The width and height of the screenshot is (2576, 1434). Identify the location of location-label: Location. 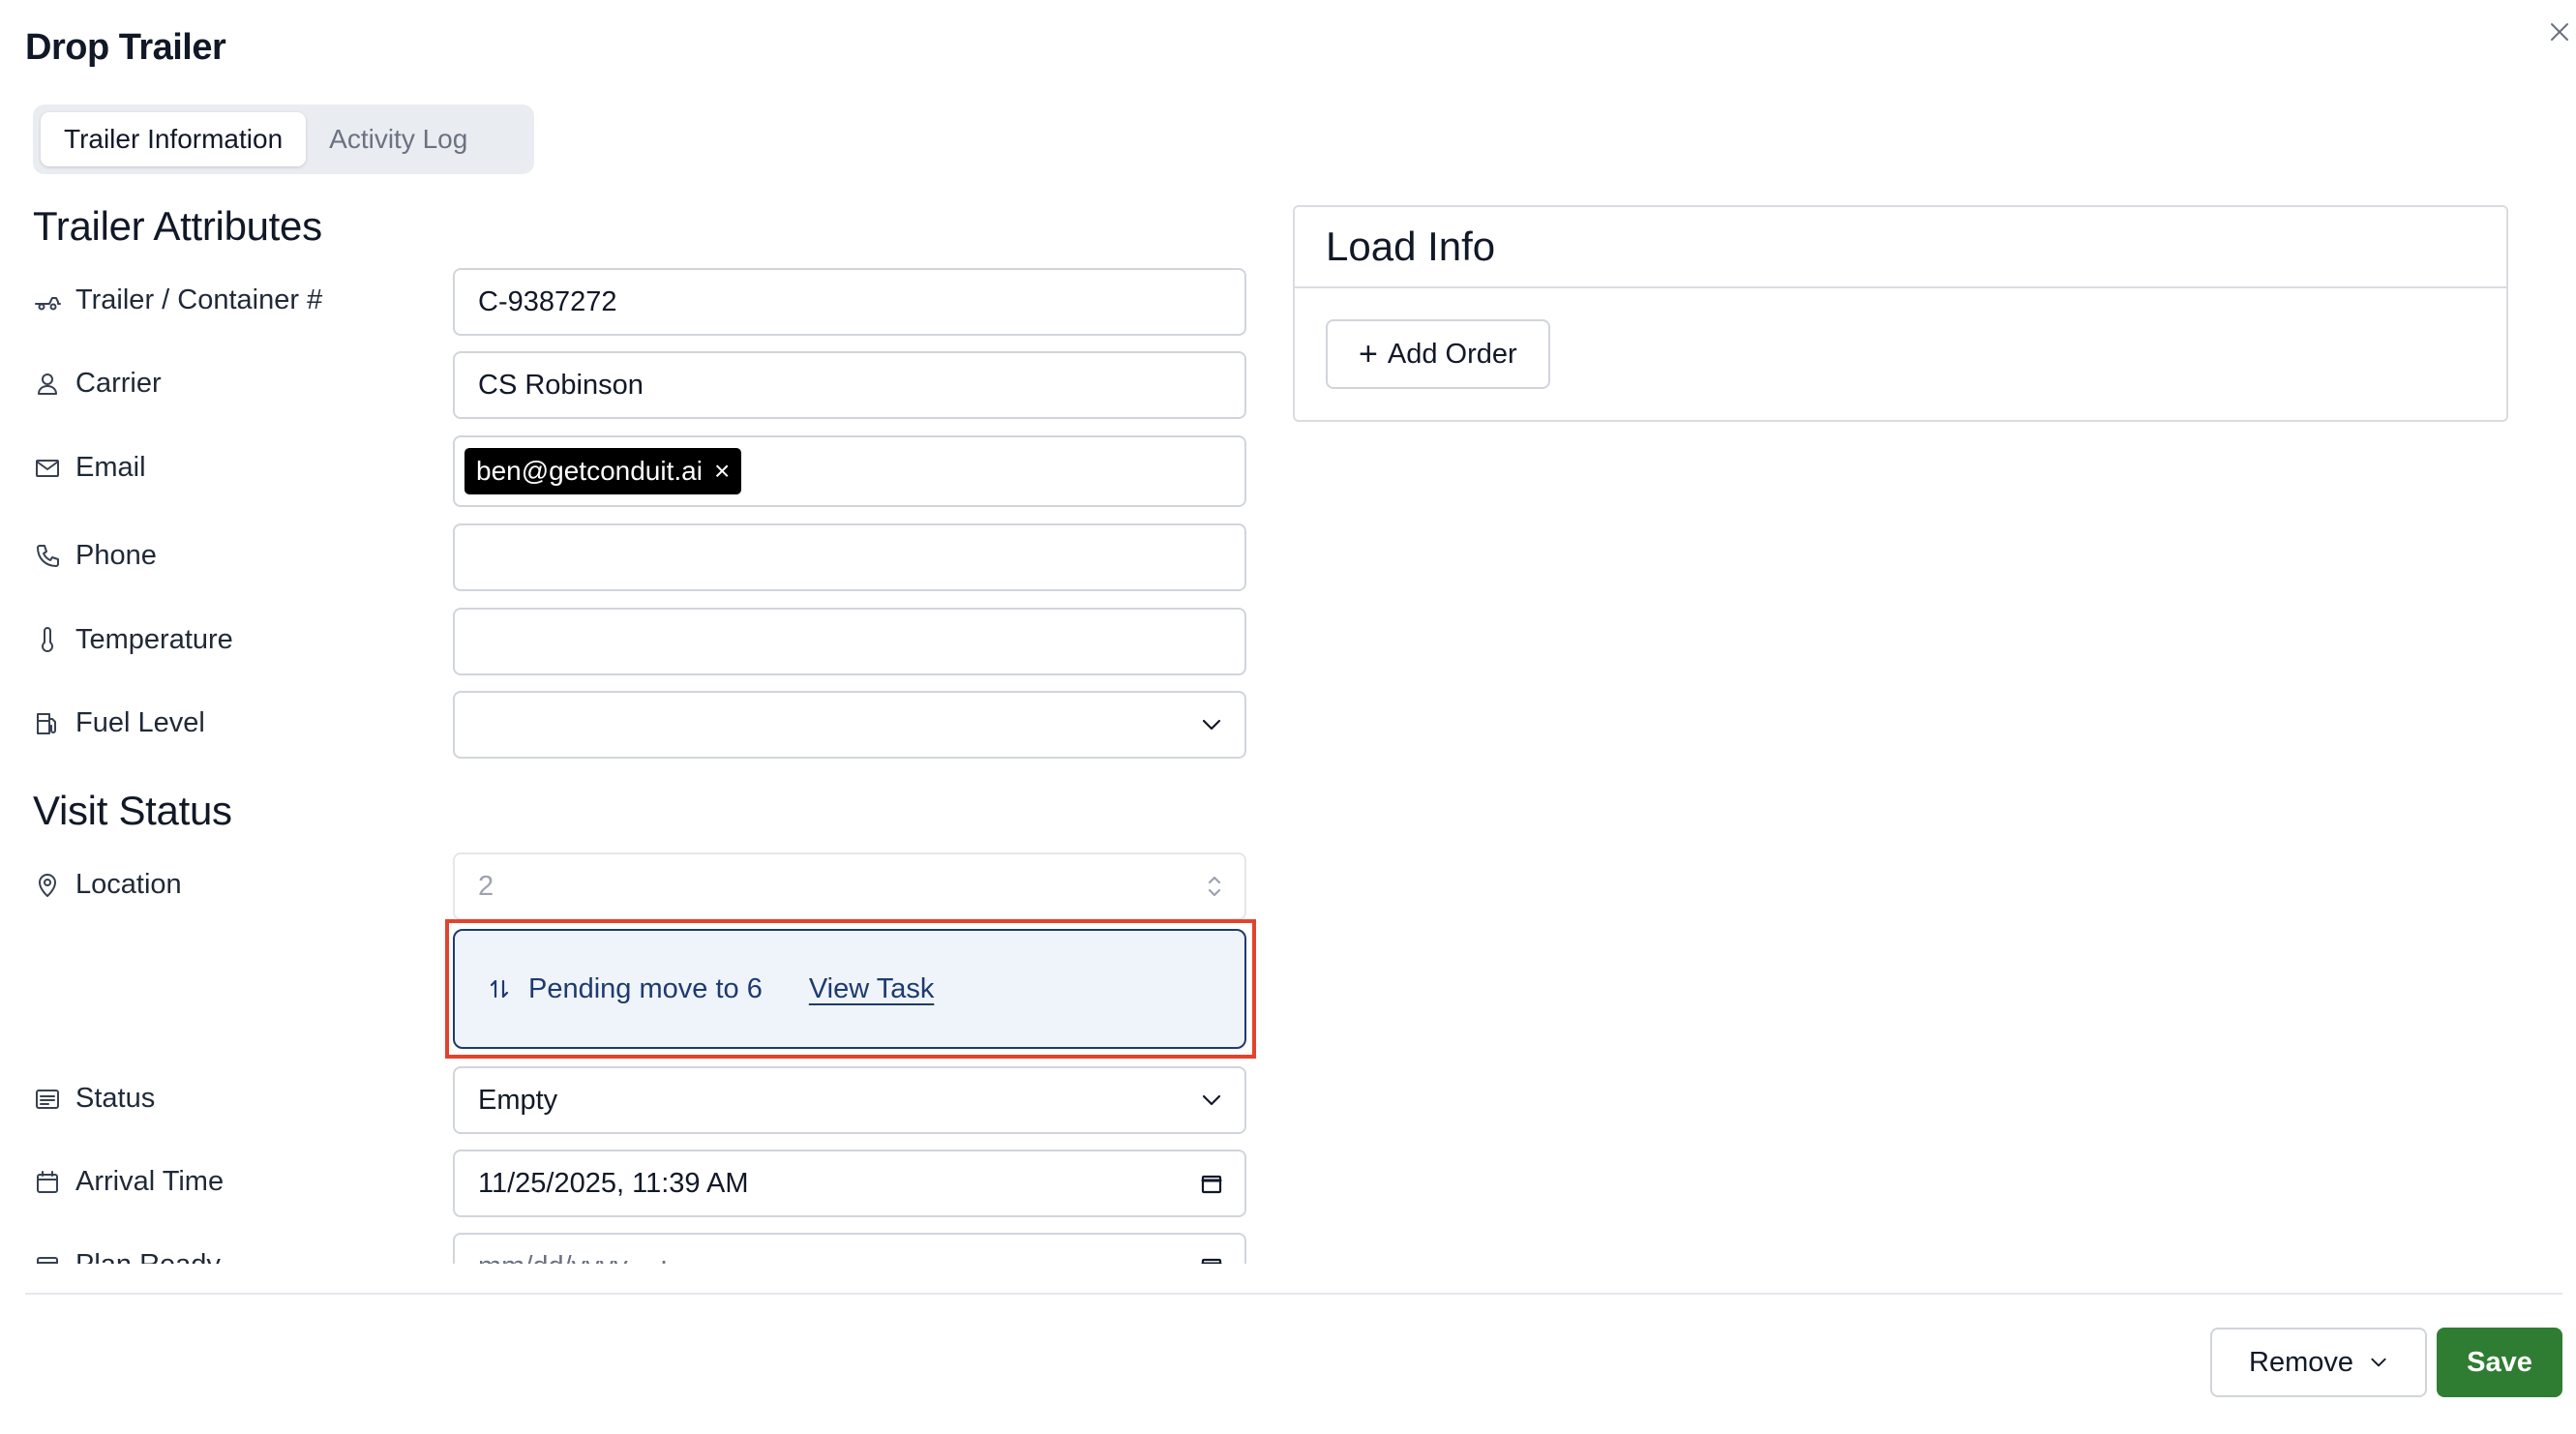
(107, 885).